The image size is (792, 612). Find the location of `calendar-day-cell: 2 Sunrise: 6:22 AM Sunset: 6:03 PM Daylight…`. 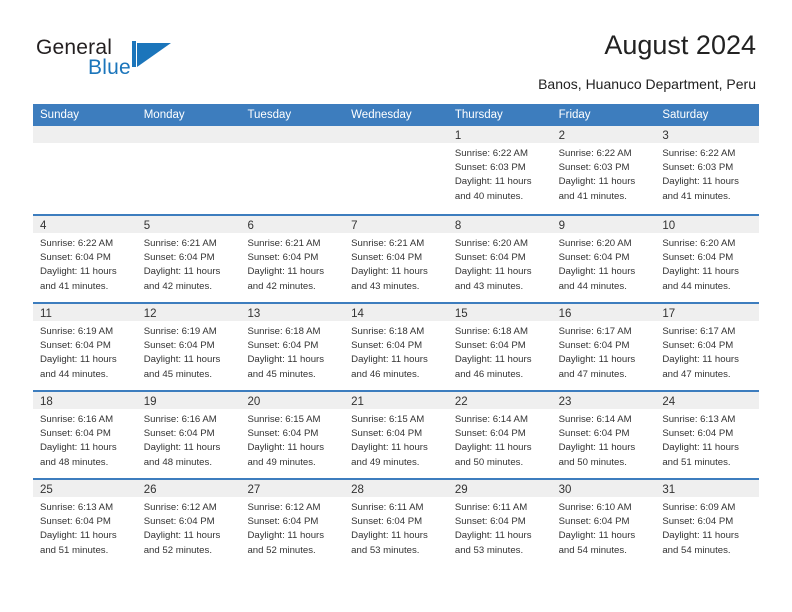

calendar-day-cell: 2 Sunrise: 6:22 AM Sunset: 6:03 PM Daylight… is located at coordinates (603, 170).